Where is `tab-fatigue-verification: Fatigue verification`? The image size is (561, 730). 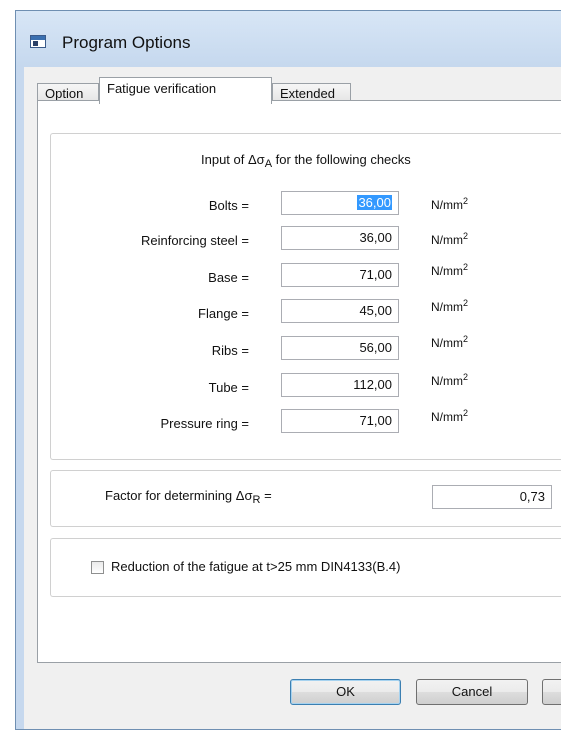 tab-fatigue-verification: Fatigue verification is located at coordinates (185, 90).